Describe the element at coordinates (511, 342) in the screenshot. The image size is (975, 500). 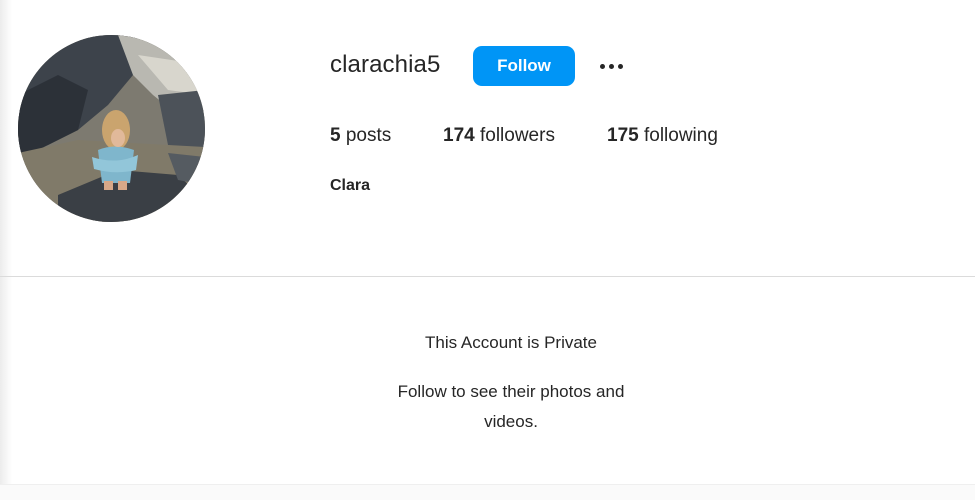
I see `private-account-title: This Account is Private` at that location.